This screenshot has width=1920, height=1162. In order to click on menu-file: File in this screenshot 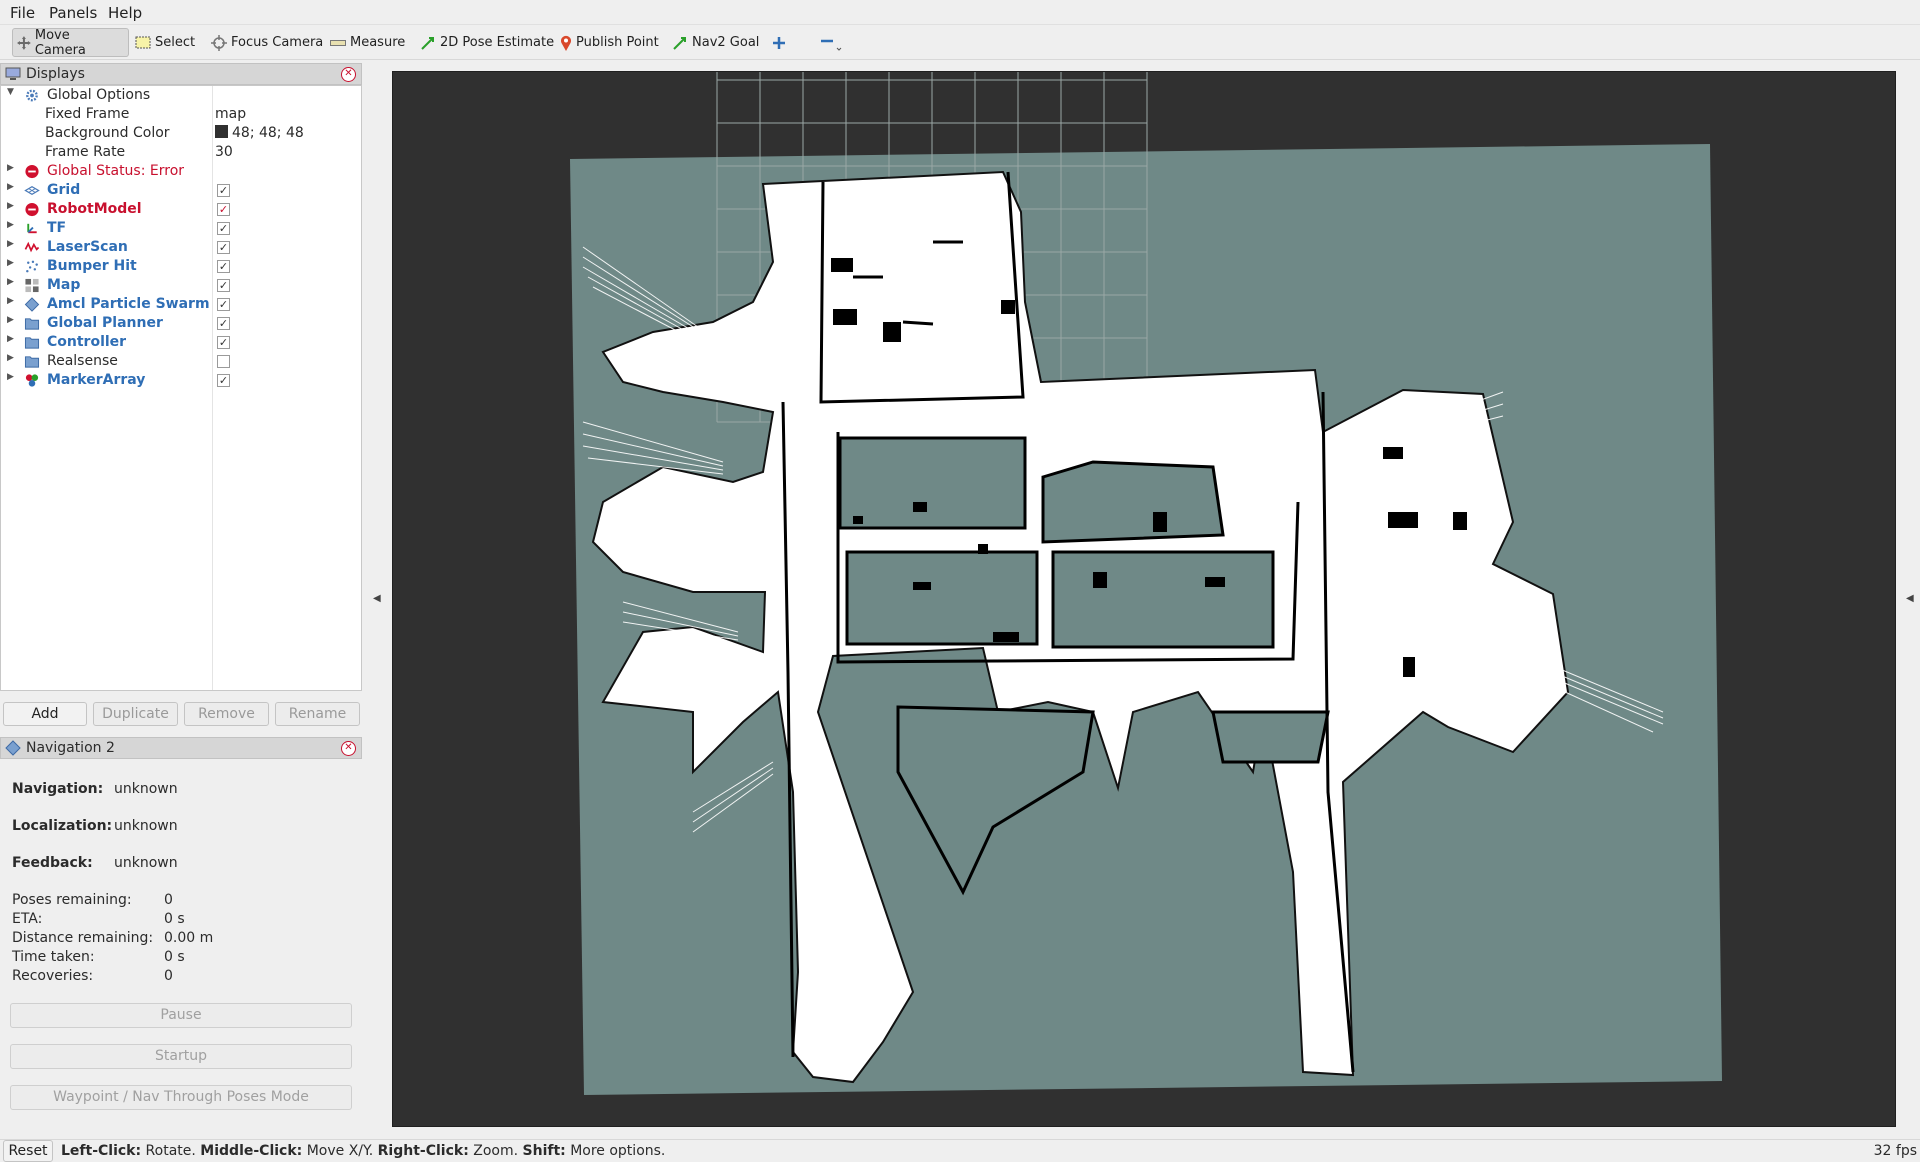, I will do `click(22, 13)`.